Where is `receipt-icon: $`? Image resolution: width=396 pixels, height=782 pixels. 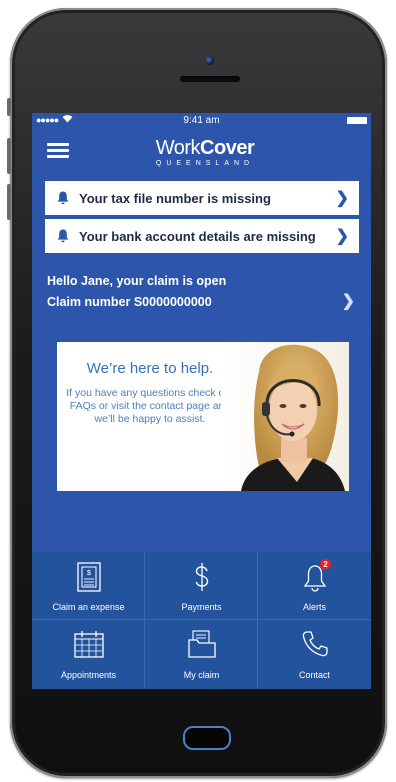 receipt-icon: $ is located at coordinates (88, 577).